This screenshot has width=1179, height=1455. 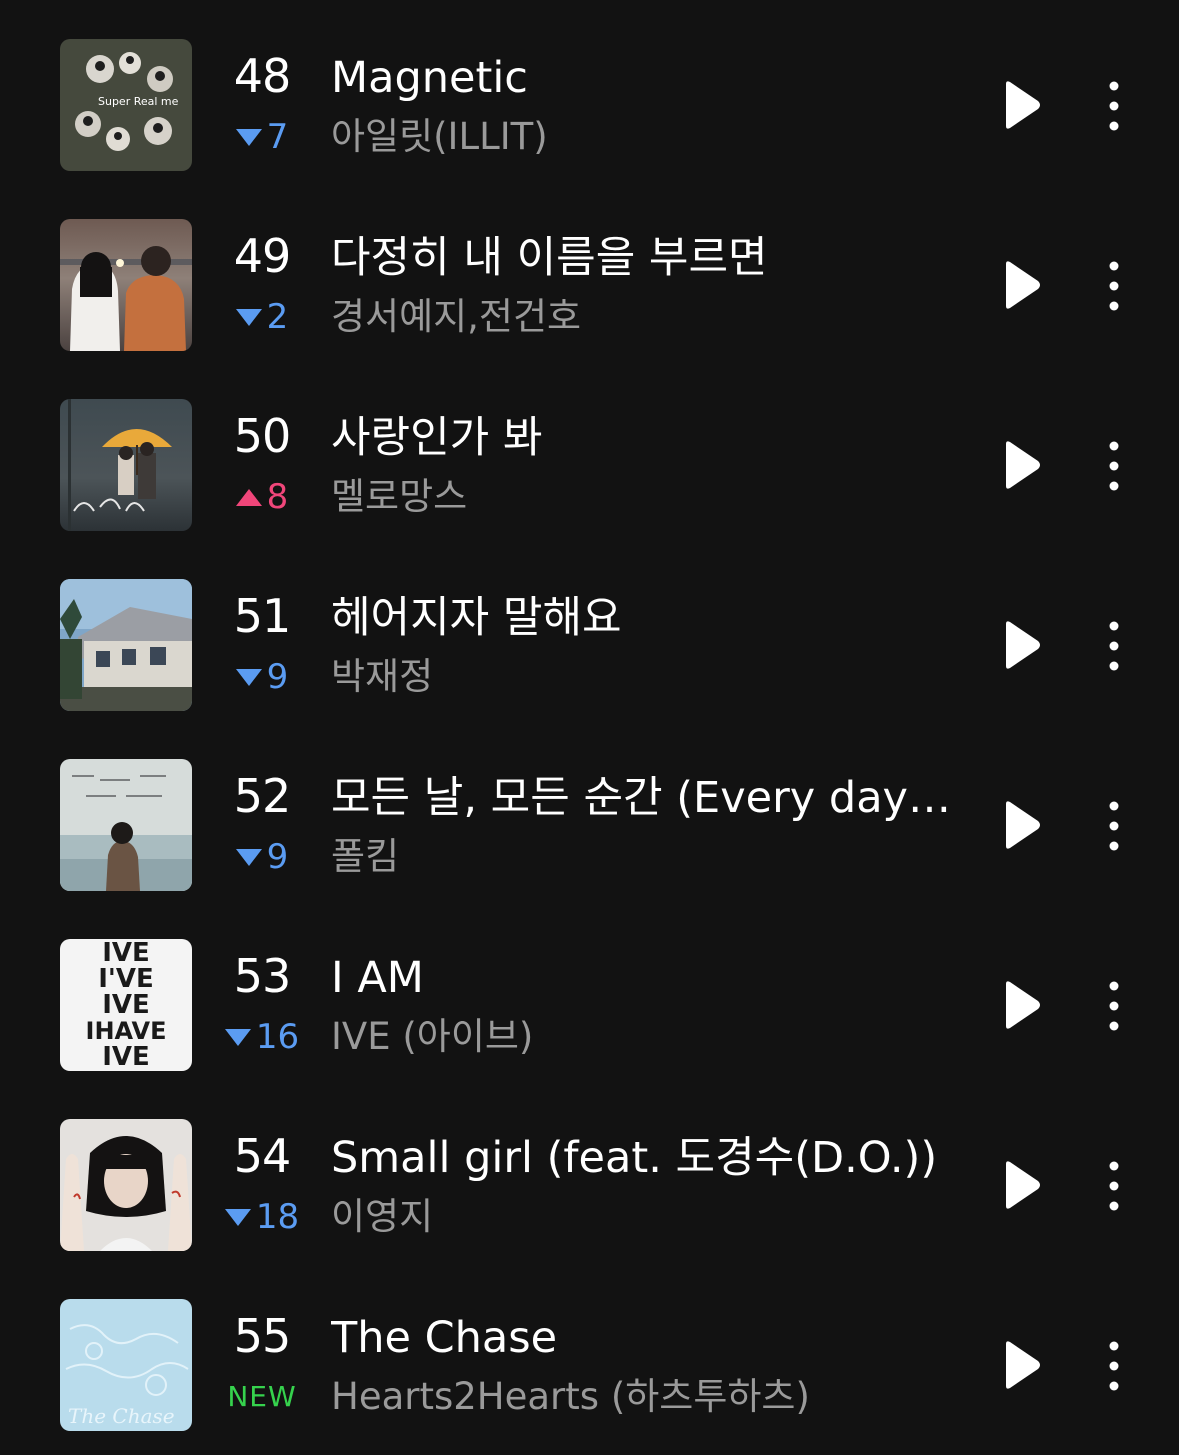 I want to click on rank-number: 55, so click(x=262, y=1336).